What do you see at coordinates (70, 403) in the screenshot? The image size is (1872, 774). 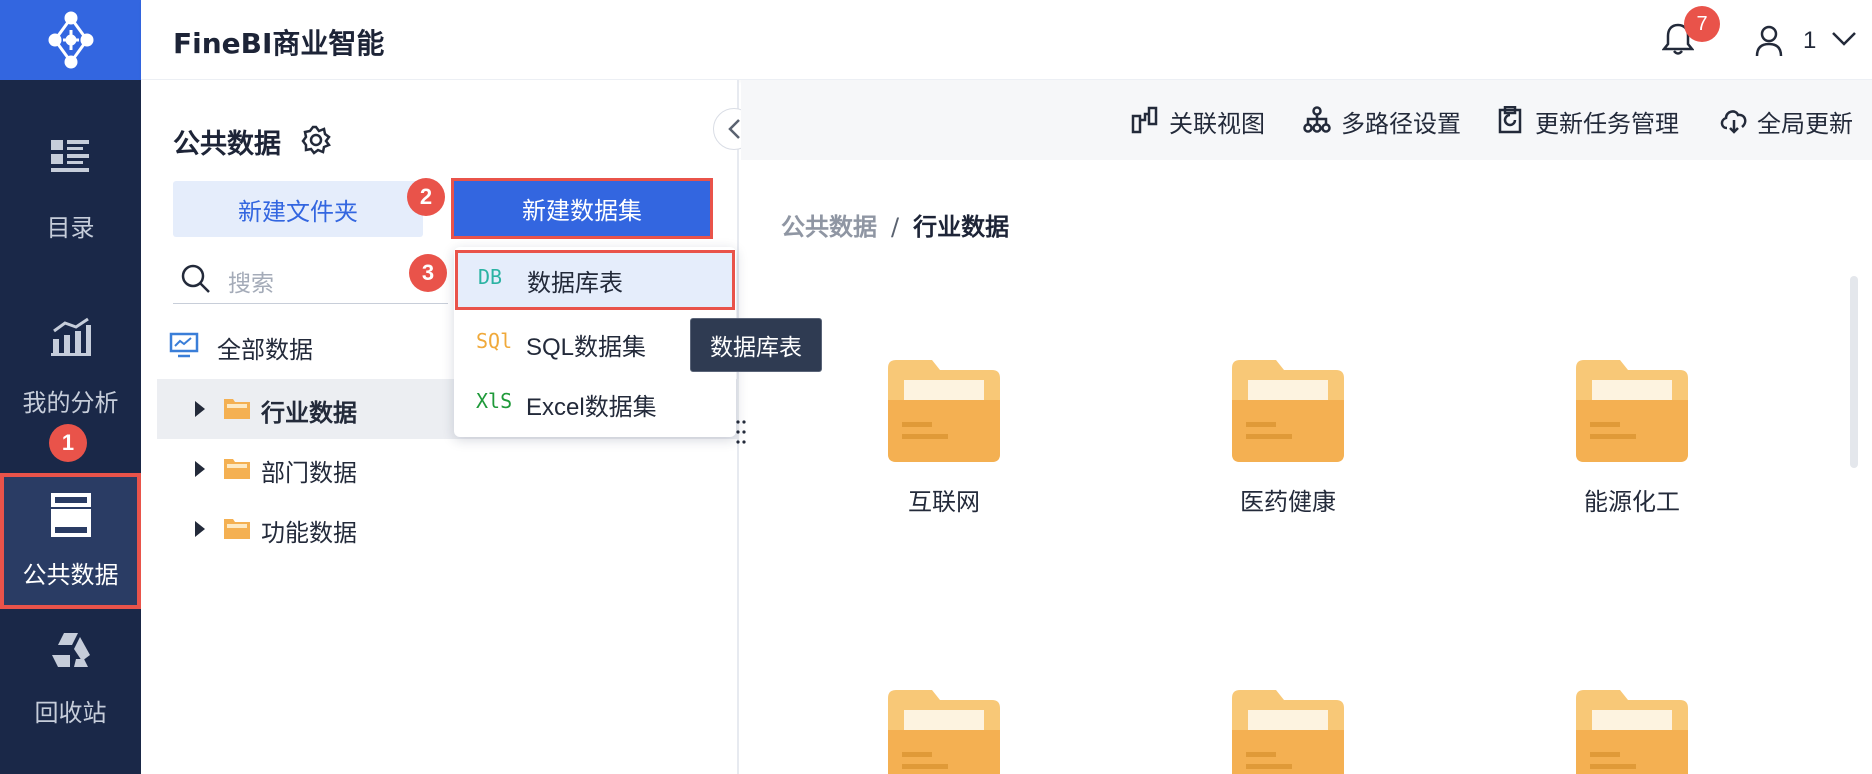 I see `nav-label-my-analysis: 我的分析` at bounding box center [70, 403].